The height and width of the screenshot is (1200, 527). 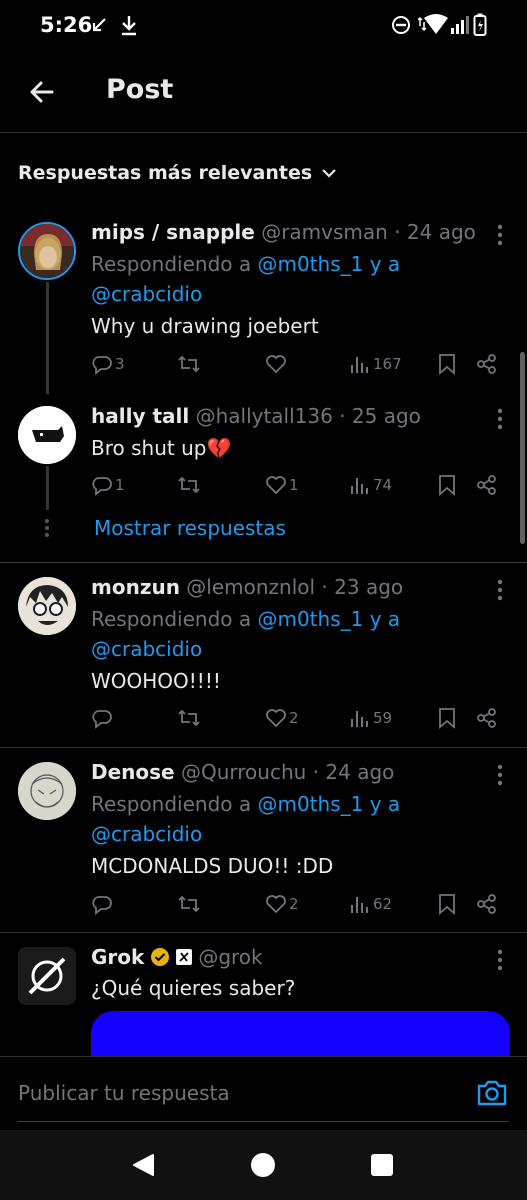 I want to click on sort-label: Respuestas más relevantes, so click(x=165, y=173).